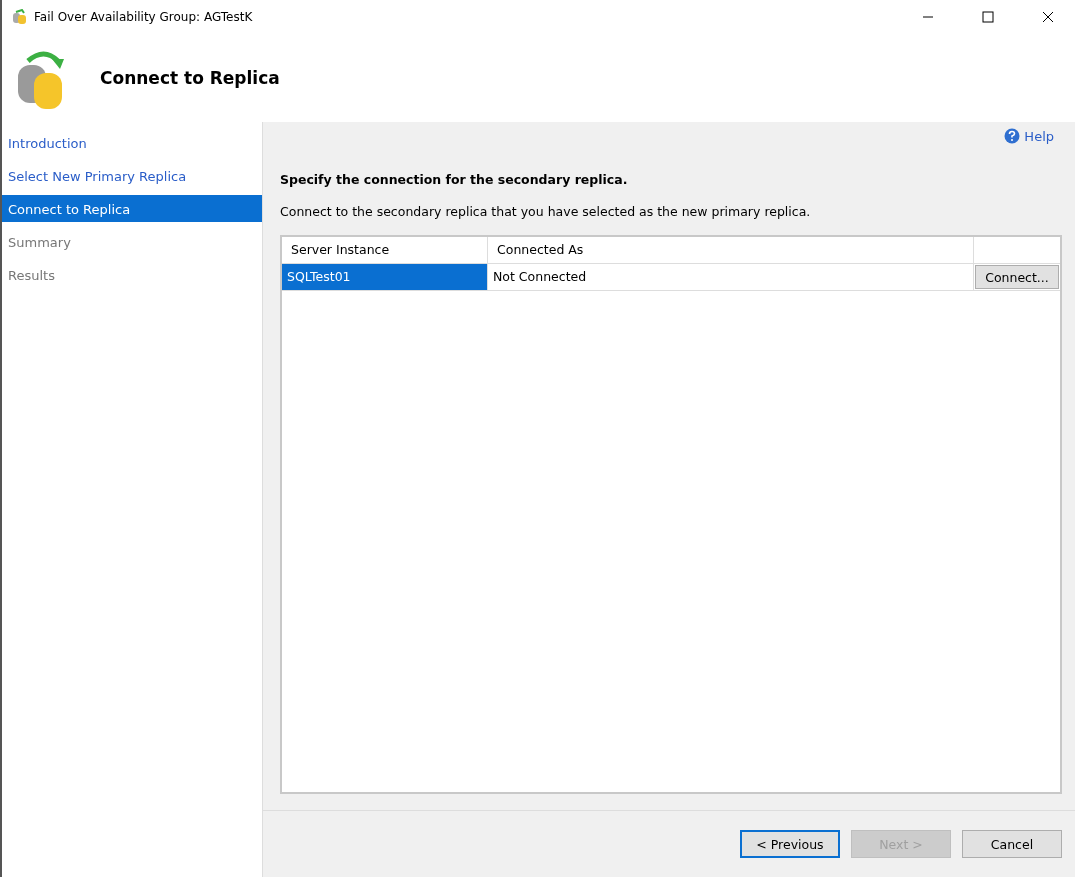  Describe the element at coordinates (1048, 16) in the screenshot. I see `close-icon` at that location.